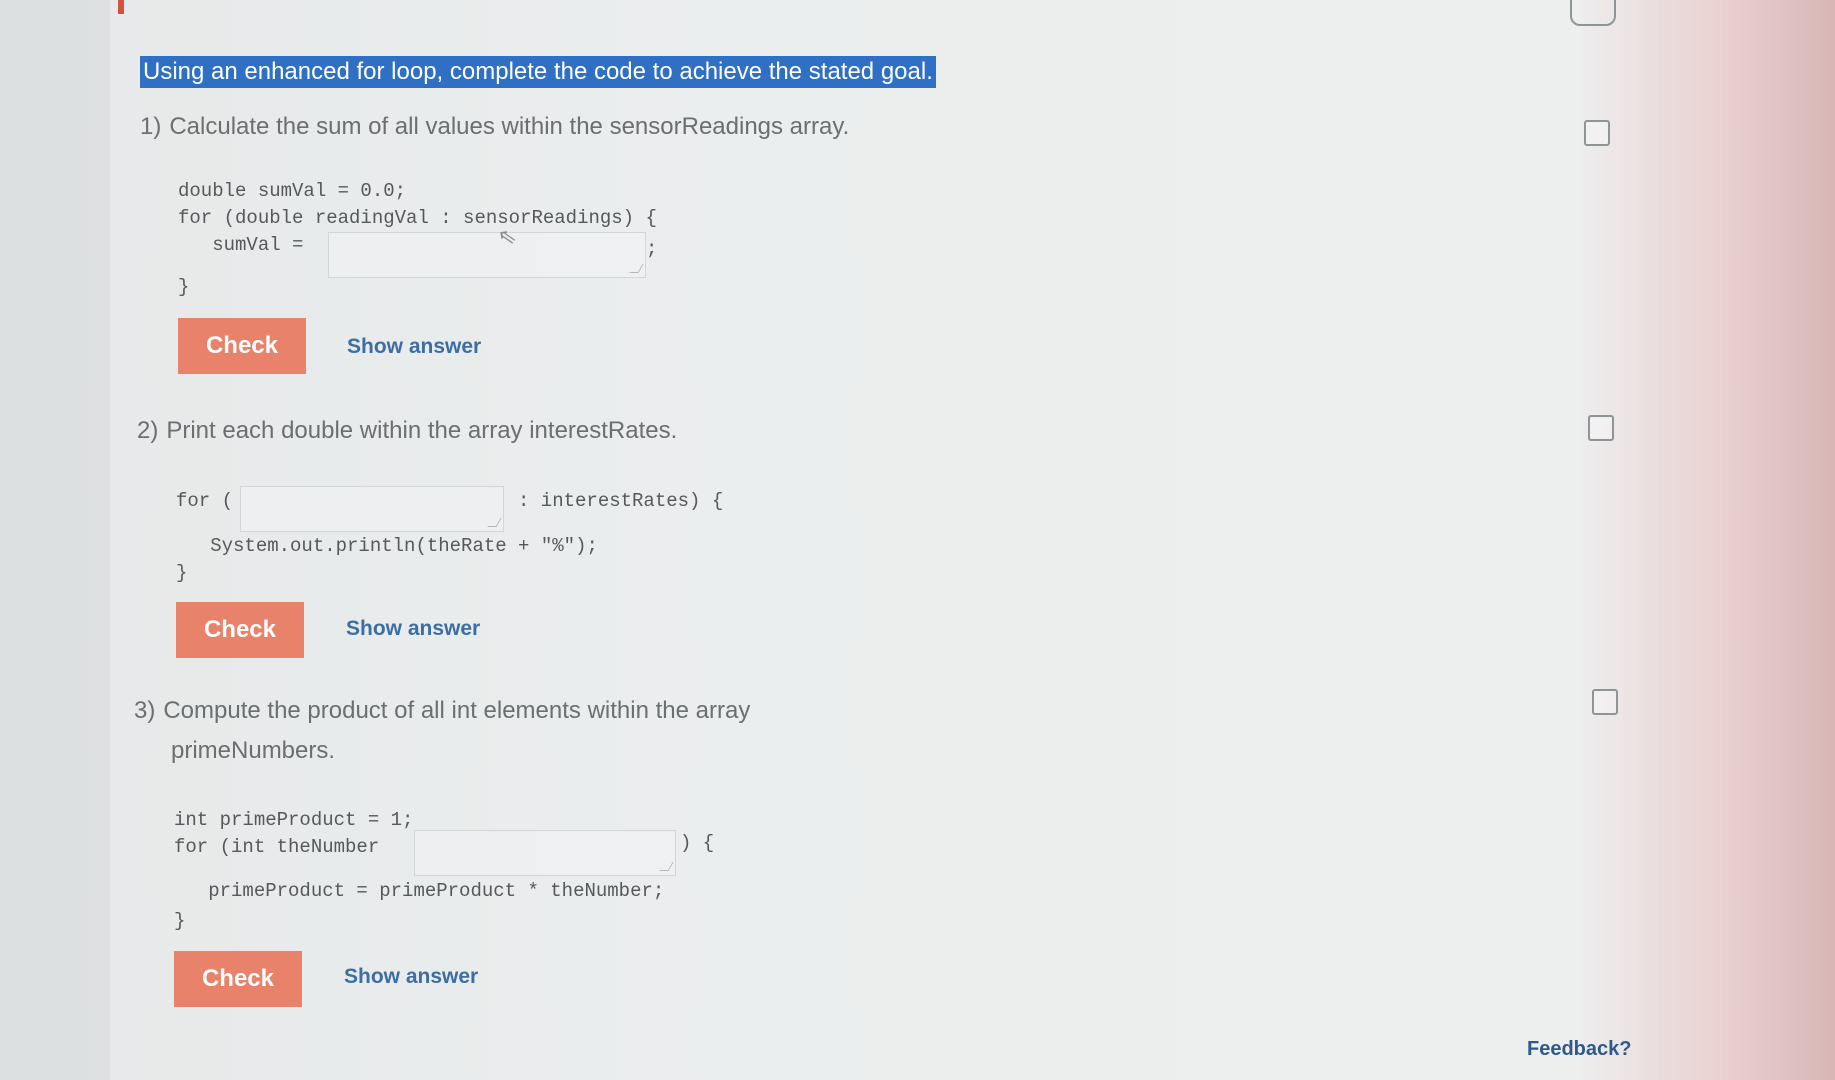 This screenshot has width=1835, height=1080. I want to click on question-1-checkbox, so click(1597, 133).